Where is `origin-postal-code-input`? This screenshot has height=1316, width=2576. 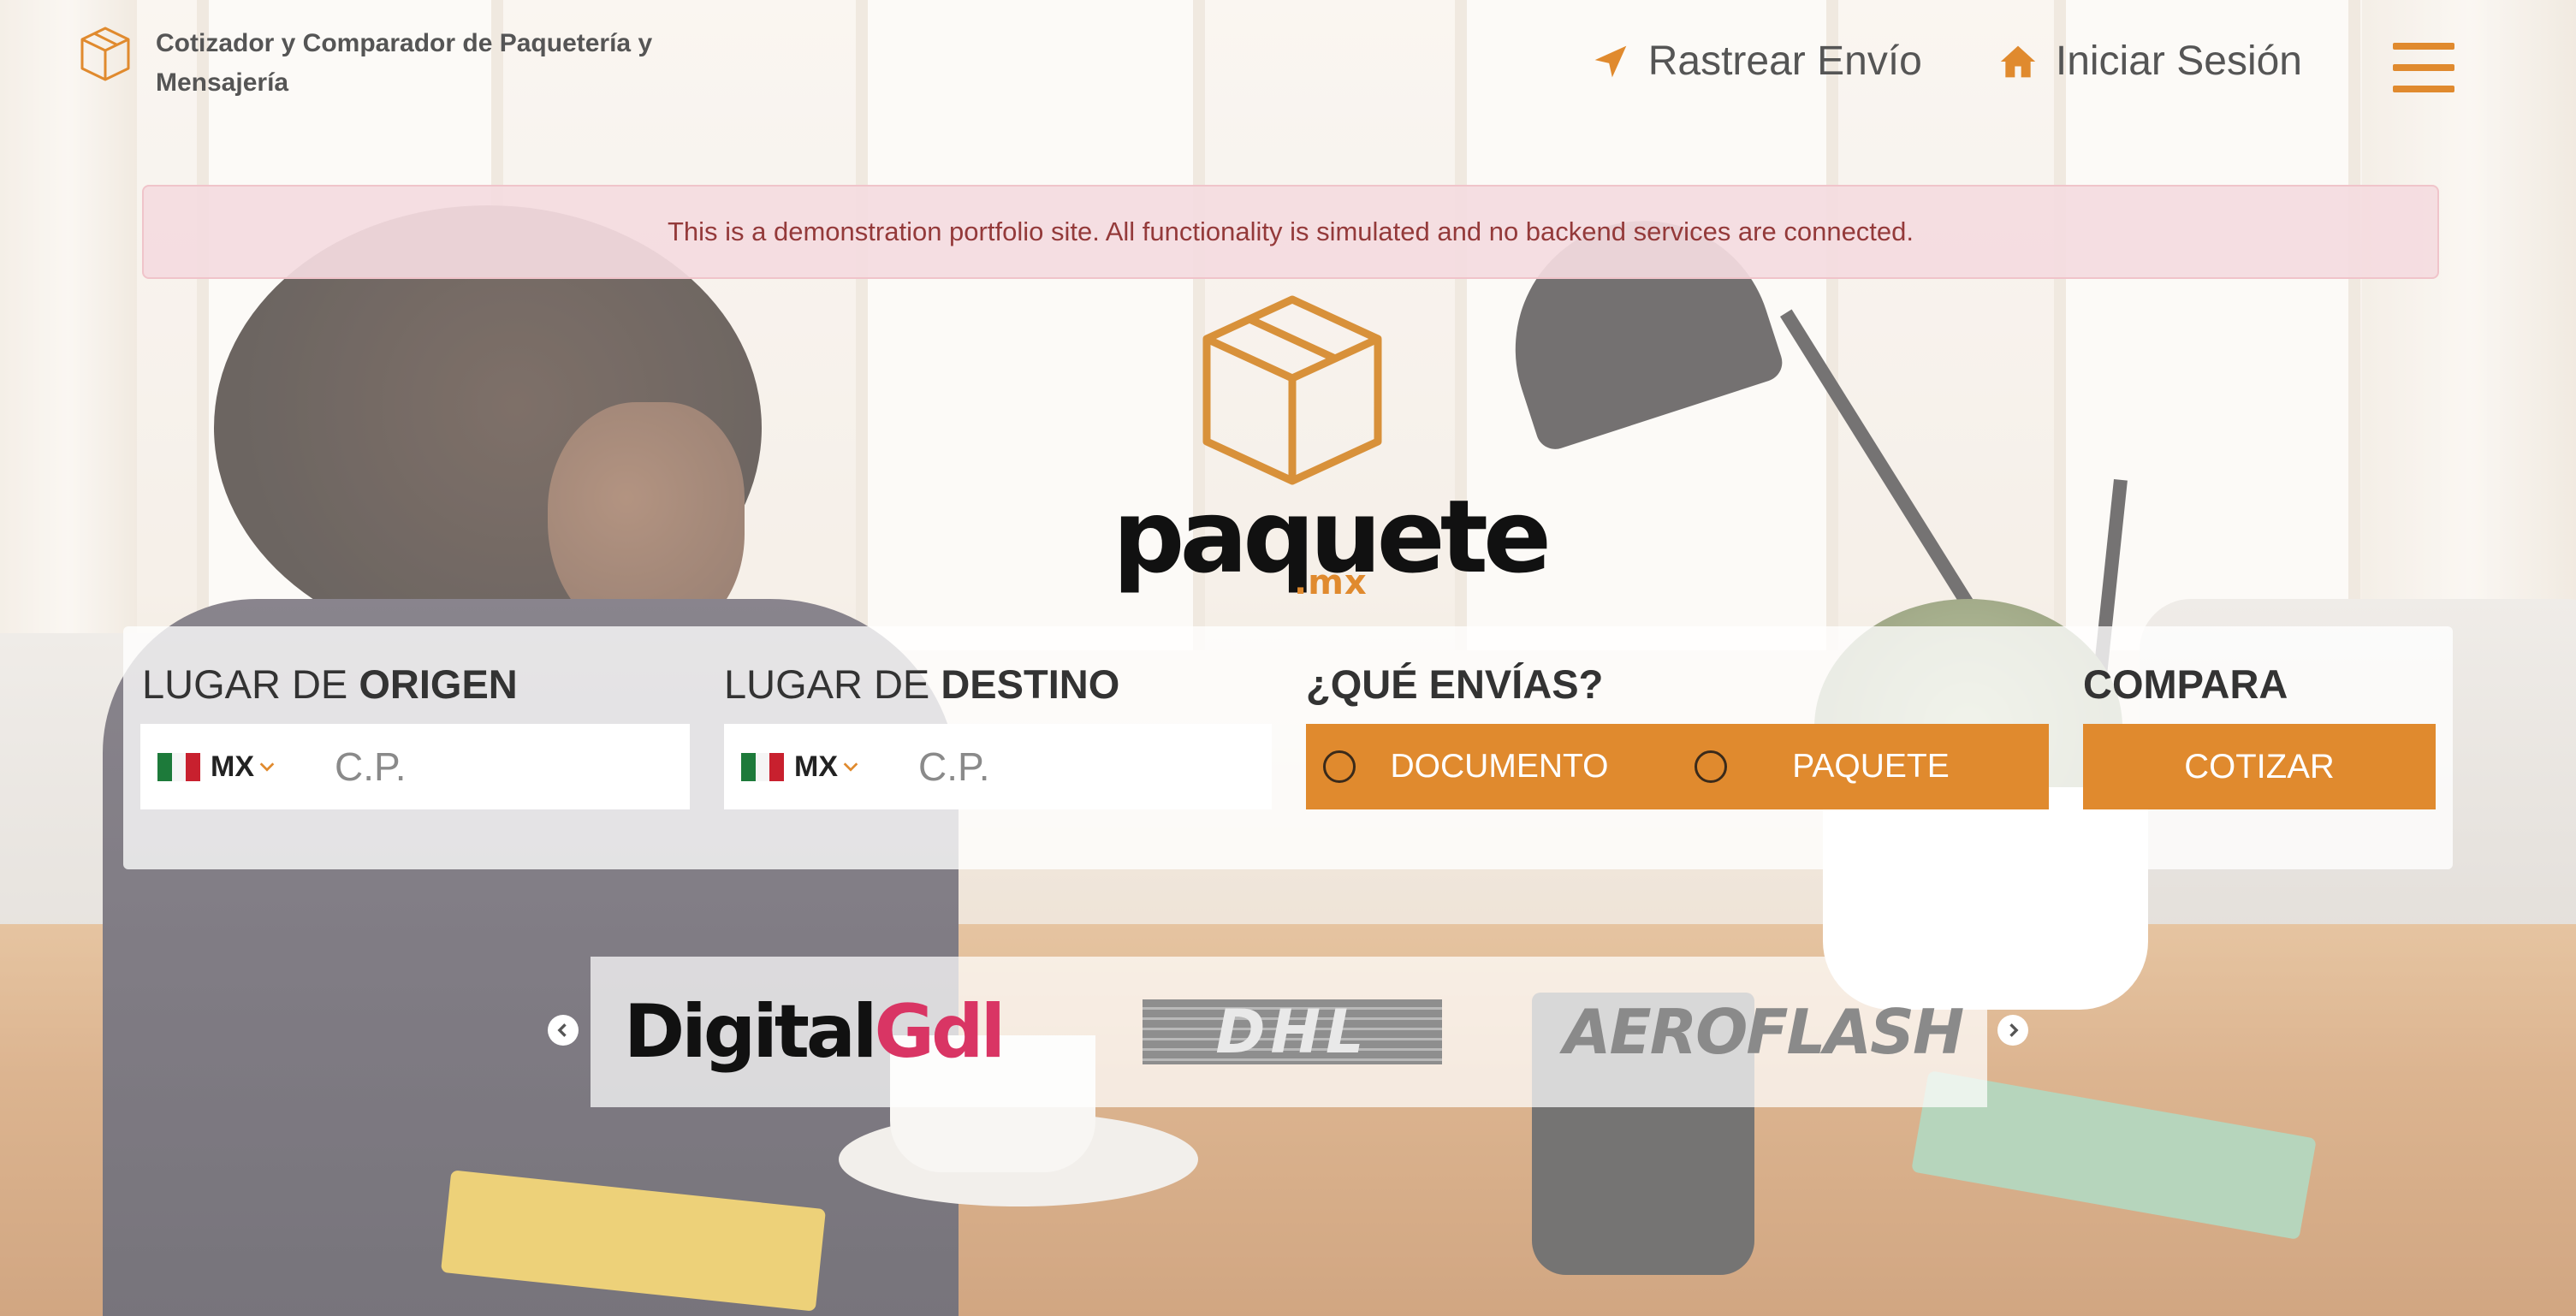 origin-postal-code-input is located at coordinates (488, 767).